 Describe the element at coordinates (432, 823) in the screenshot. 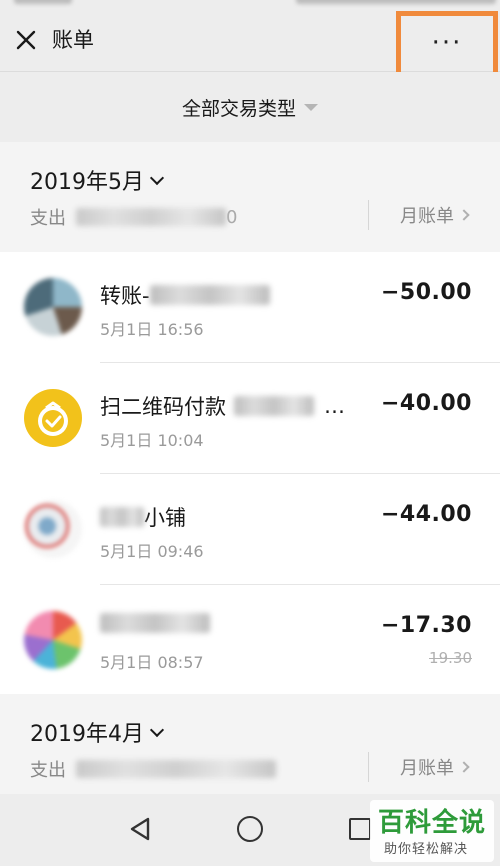

I see `watermark-main: 百科全说` at that location.